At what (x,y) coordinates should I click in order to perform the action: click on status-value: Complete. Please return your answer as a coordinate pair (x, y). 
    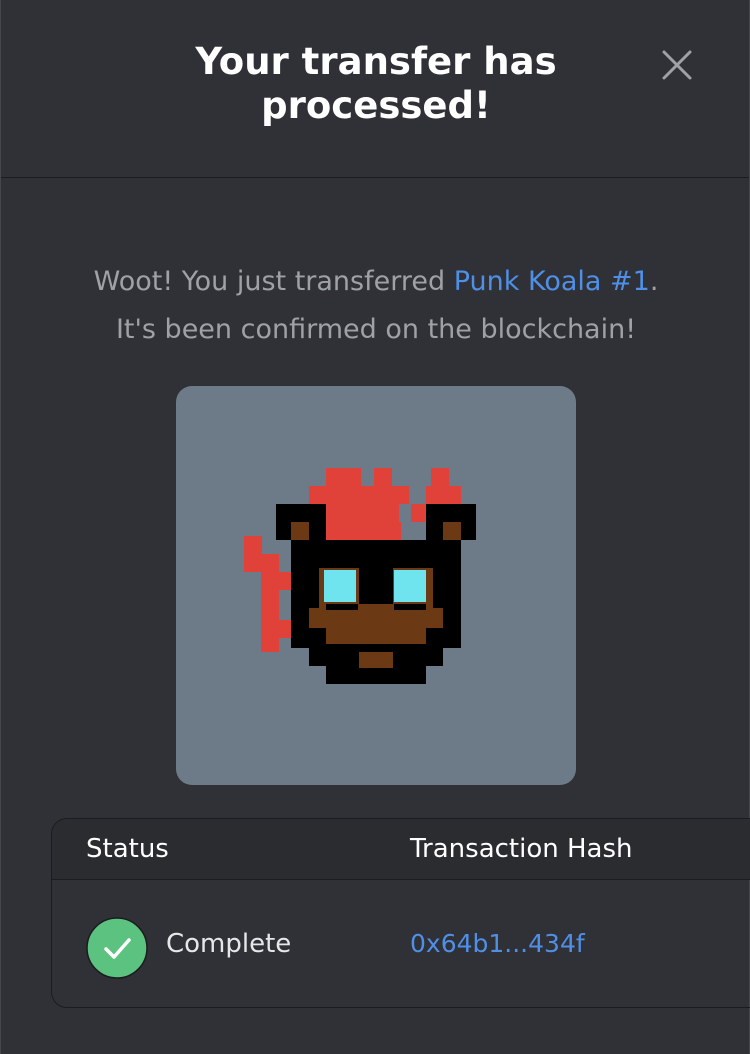
    Looking at the image, I should click on (229, 944).